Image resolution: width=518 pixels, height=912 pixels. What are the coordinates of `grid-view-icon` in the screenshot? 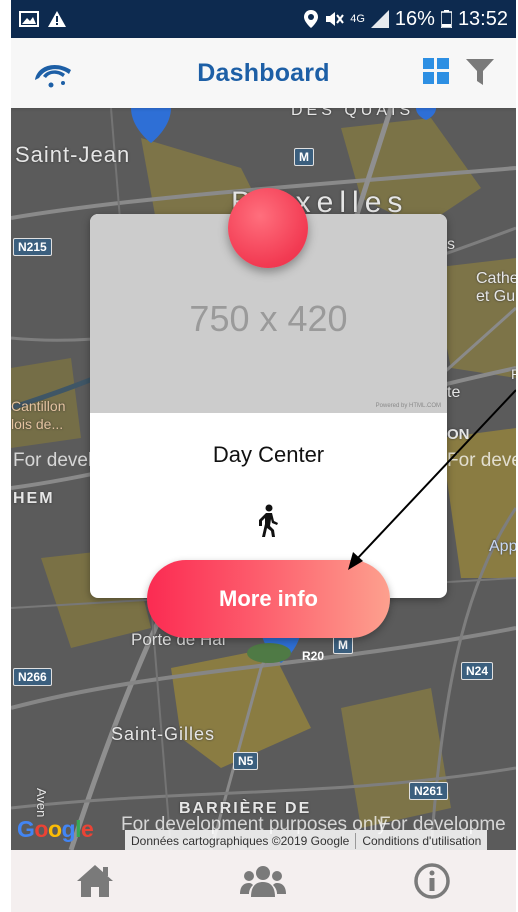 It's located at (436, 71).